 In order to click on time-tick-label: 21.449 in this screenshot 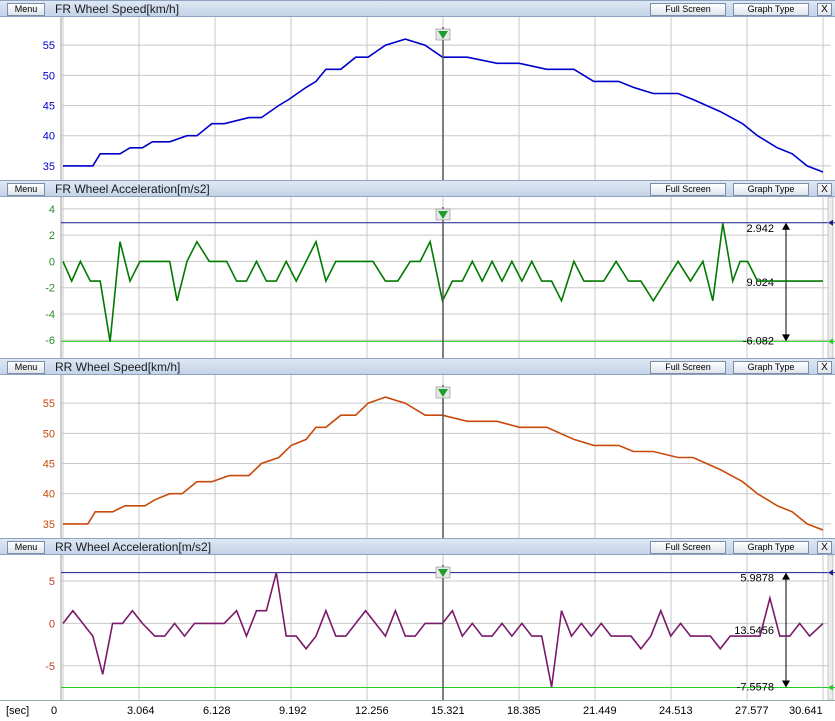, I will do `click(600, 711)`.